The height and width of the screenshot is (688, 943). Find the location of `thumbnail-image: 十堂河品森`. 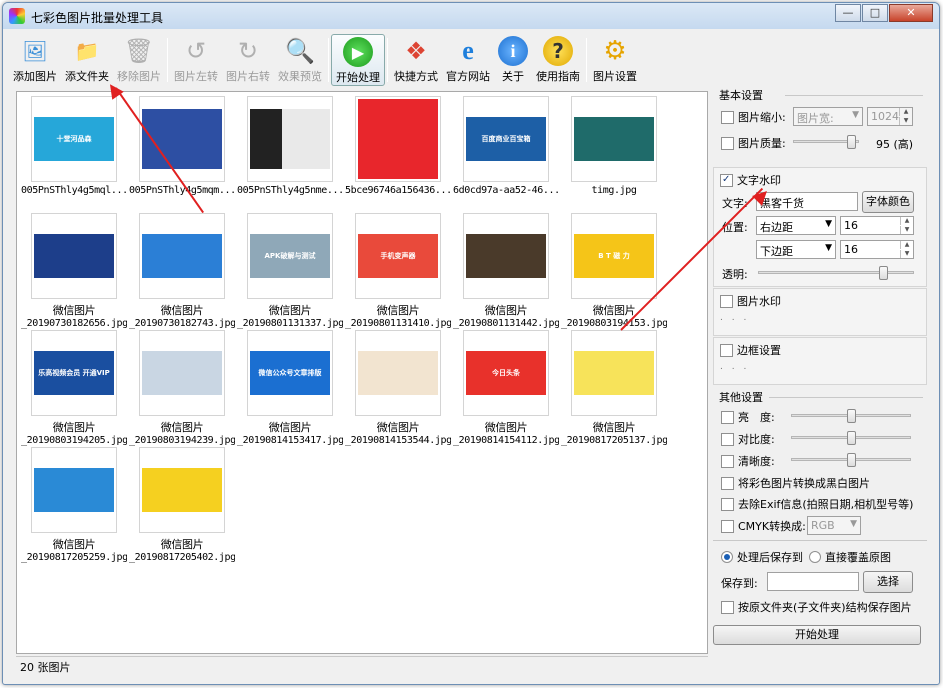

thumbnail-image: 十堂河品森 is located at coordinates (74, 139).